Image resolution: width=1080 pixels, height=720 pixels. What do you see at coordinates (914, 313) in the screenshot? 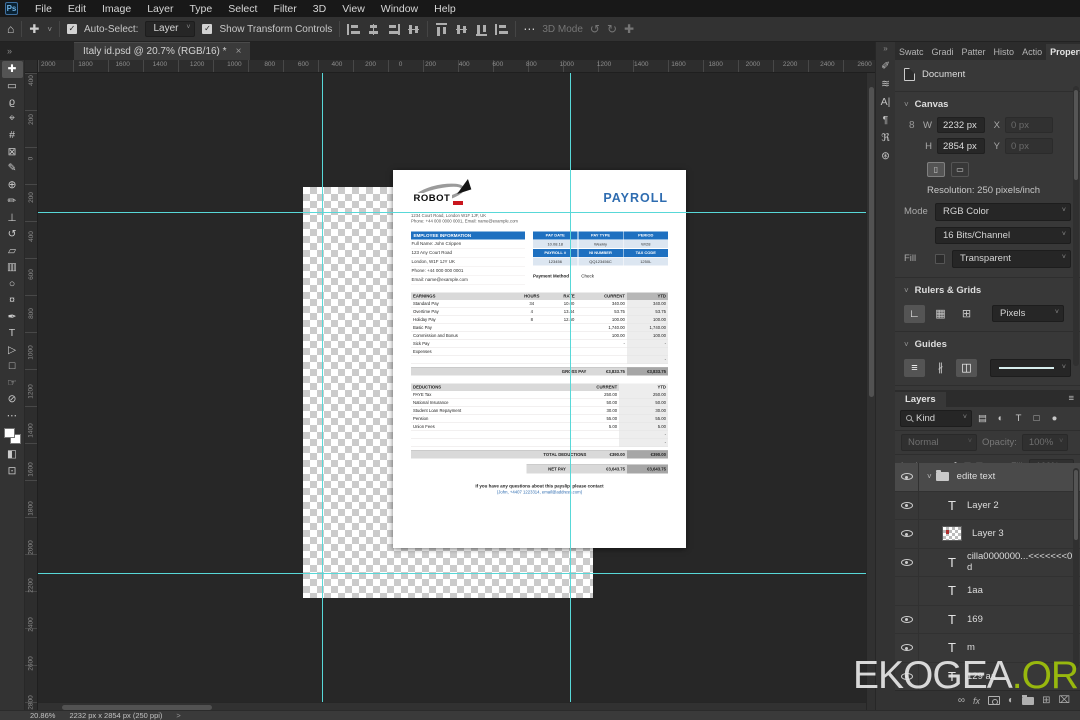
I see `rulers-grid-toggle: ∟` at bounding box center [914, 313].